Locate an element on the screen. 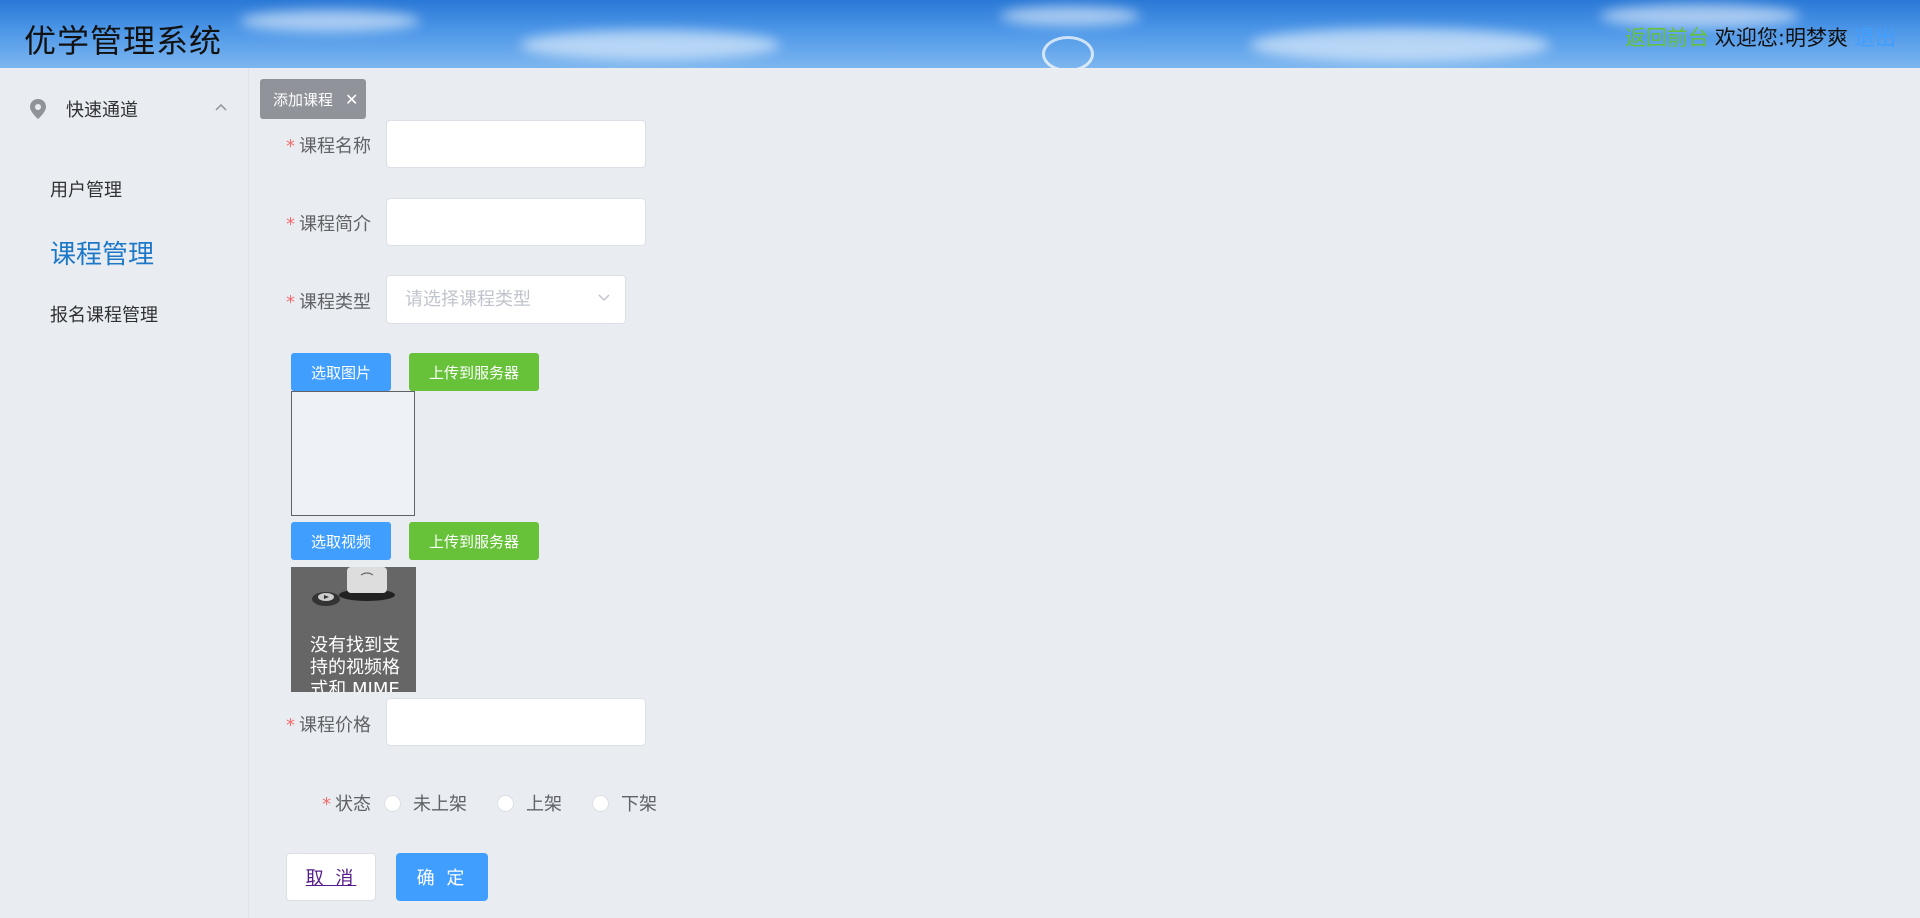  course-name-input is located at coordinates (516, 144).